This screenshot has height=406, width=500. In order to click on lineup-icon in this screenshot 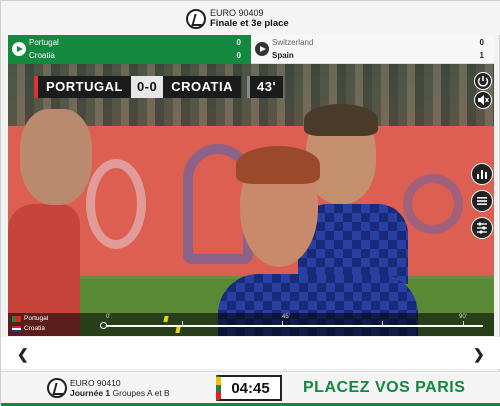, I will do `click(482, 228)`.